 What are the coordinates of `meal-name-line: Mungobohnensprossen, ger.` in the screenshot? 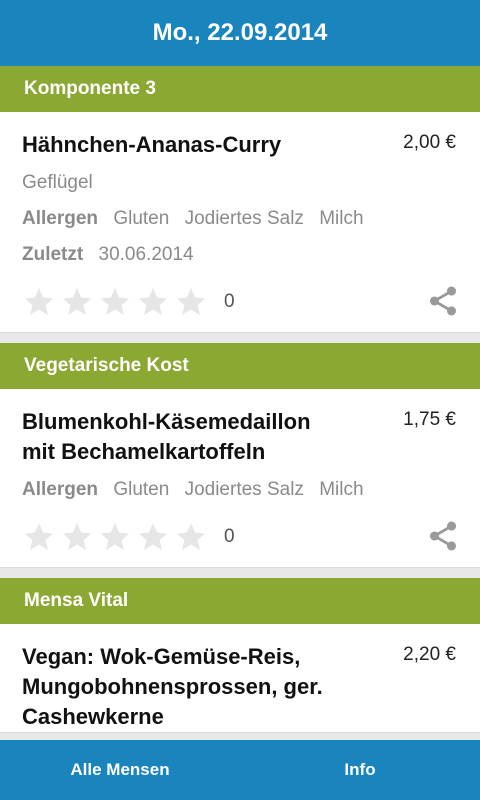 It's located at (172, 686).